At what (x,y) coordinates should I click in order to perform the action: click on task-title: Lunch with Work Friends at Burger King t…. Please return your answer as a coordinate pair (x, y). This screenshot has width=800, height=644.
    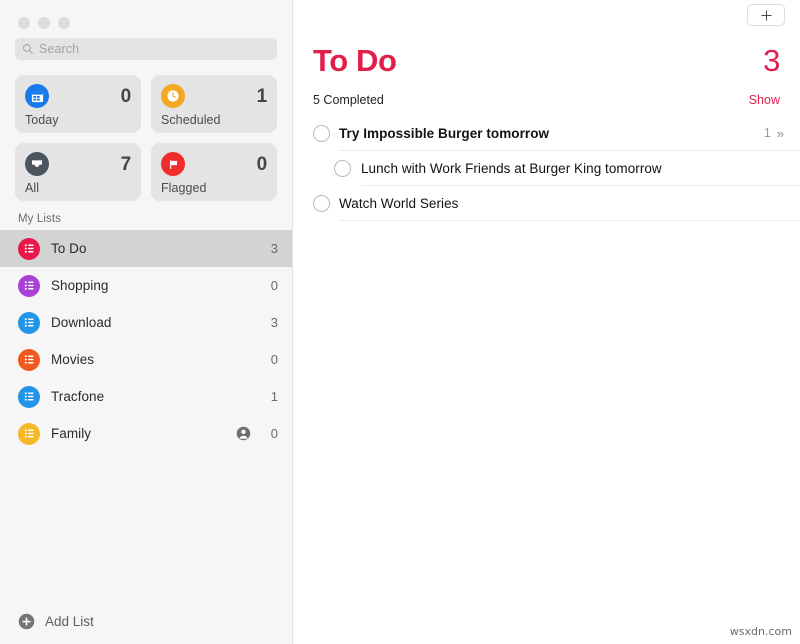
    Looking at the image, I should click on (511, 168).